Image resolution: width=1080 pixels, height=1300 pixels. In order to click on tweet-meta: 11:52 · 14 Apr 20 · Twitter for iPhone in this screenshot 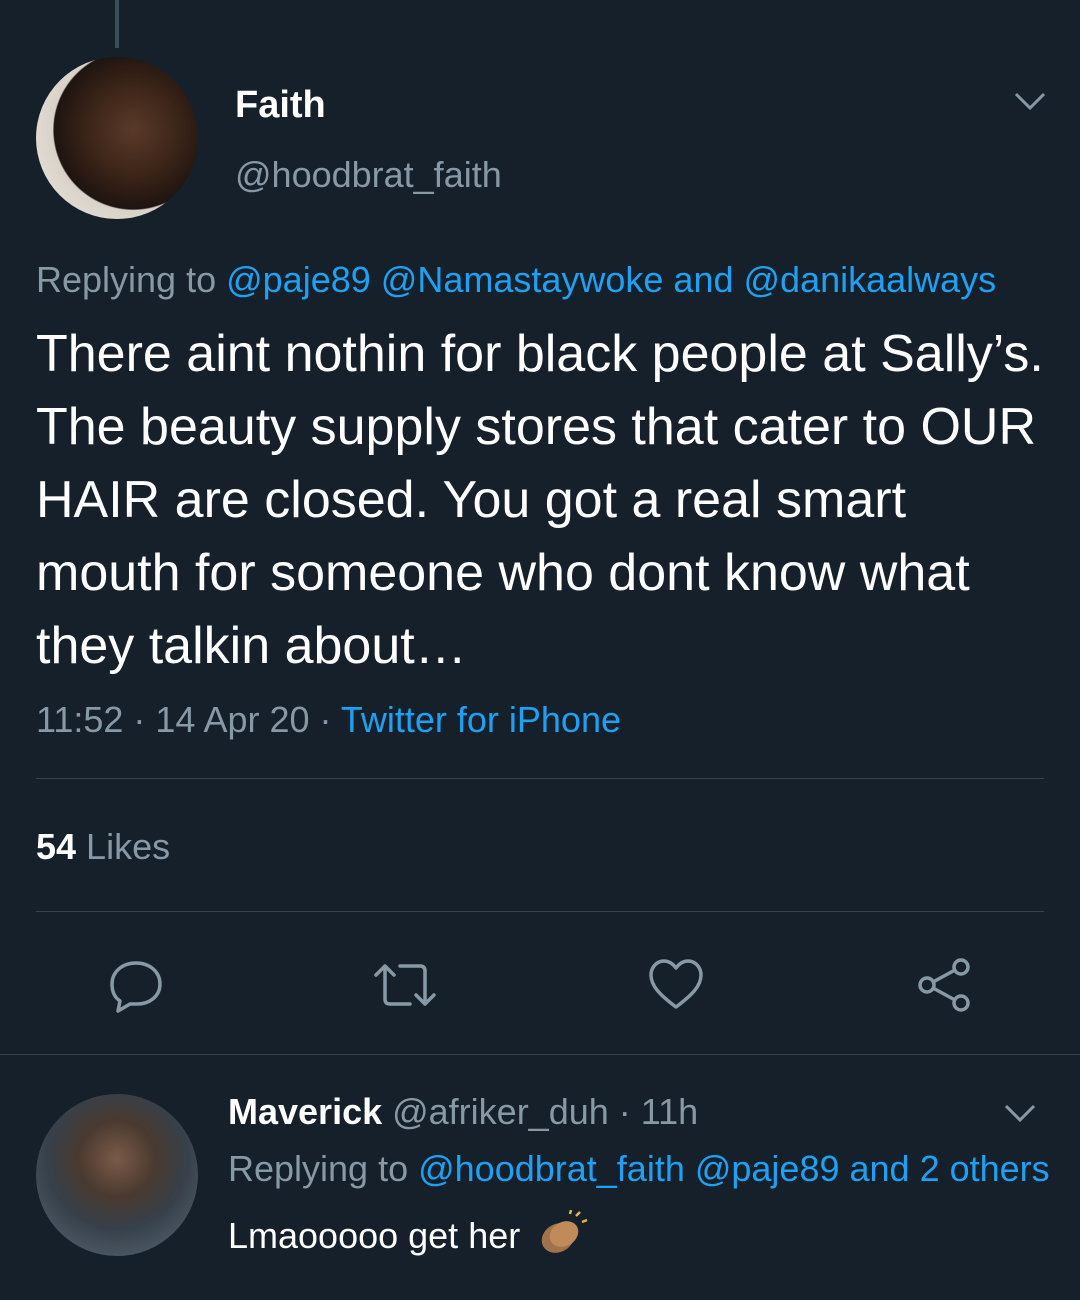, I will do `click(328, 720)`.